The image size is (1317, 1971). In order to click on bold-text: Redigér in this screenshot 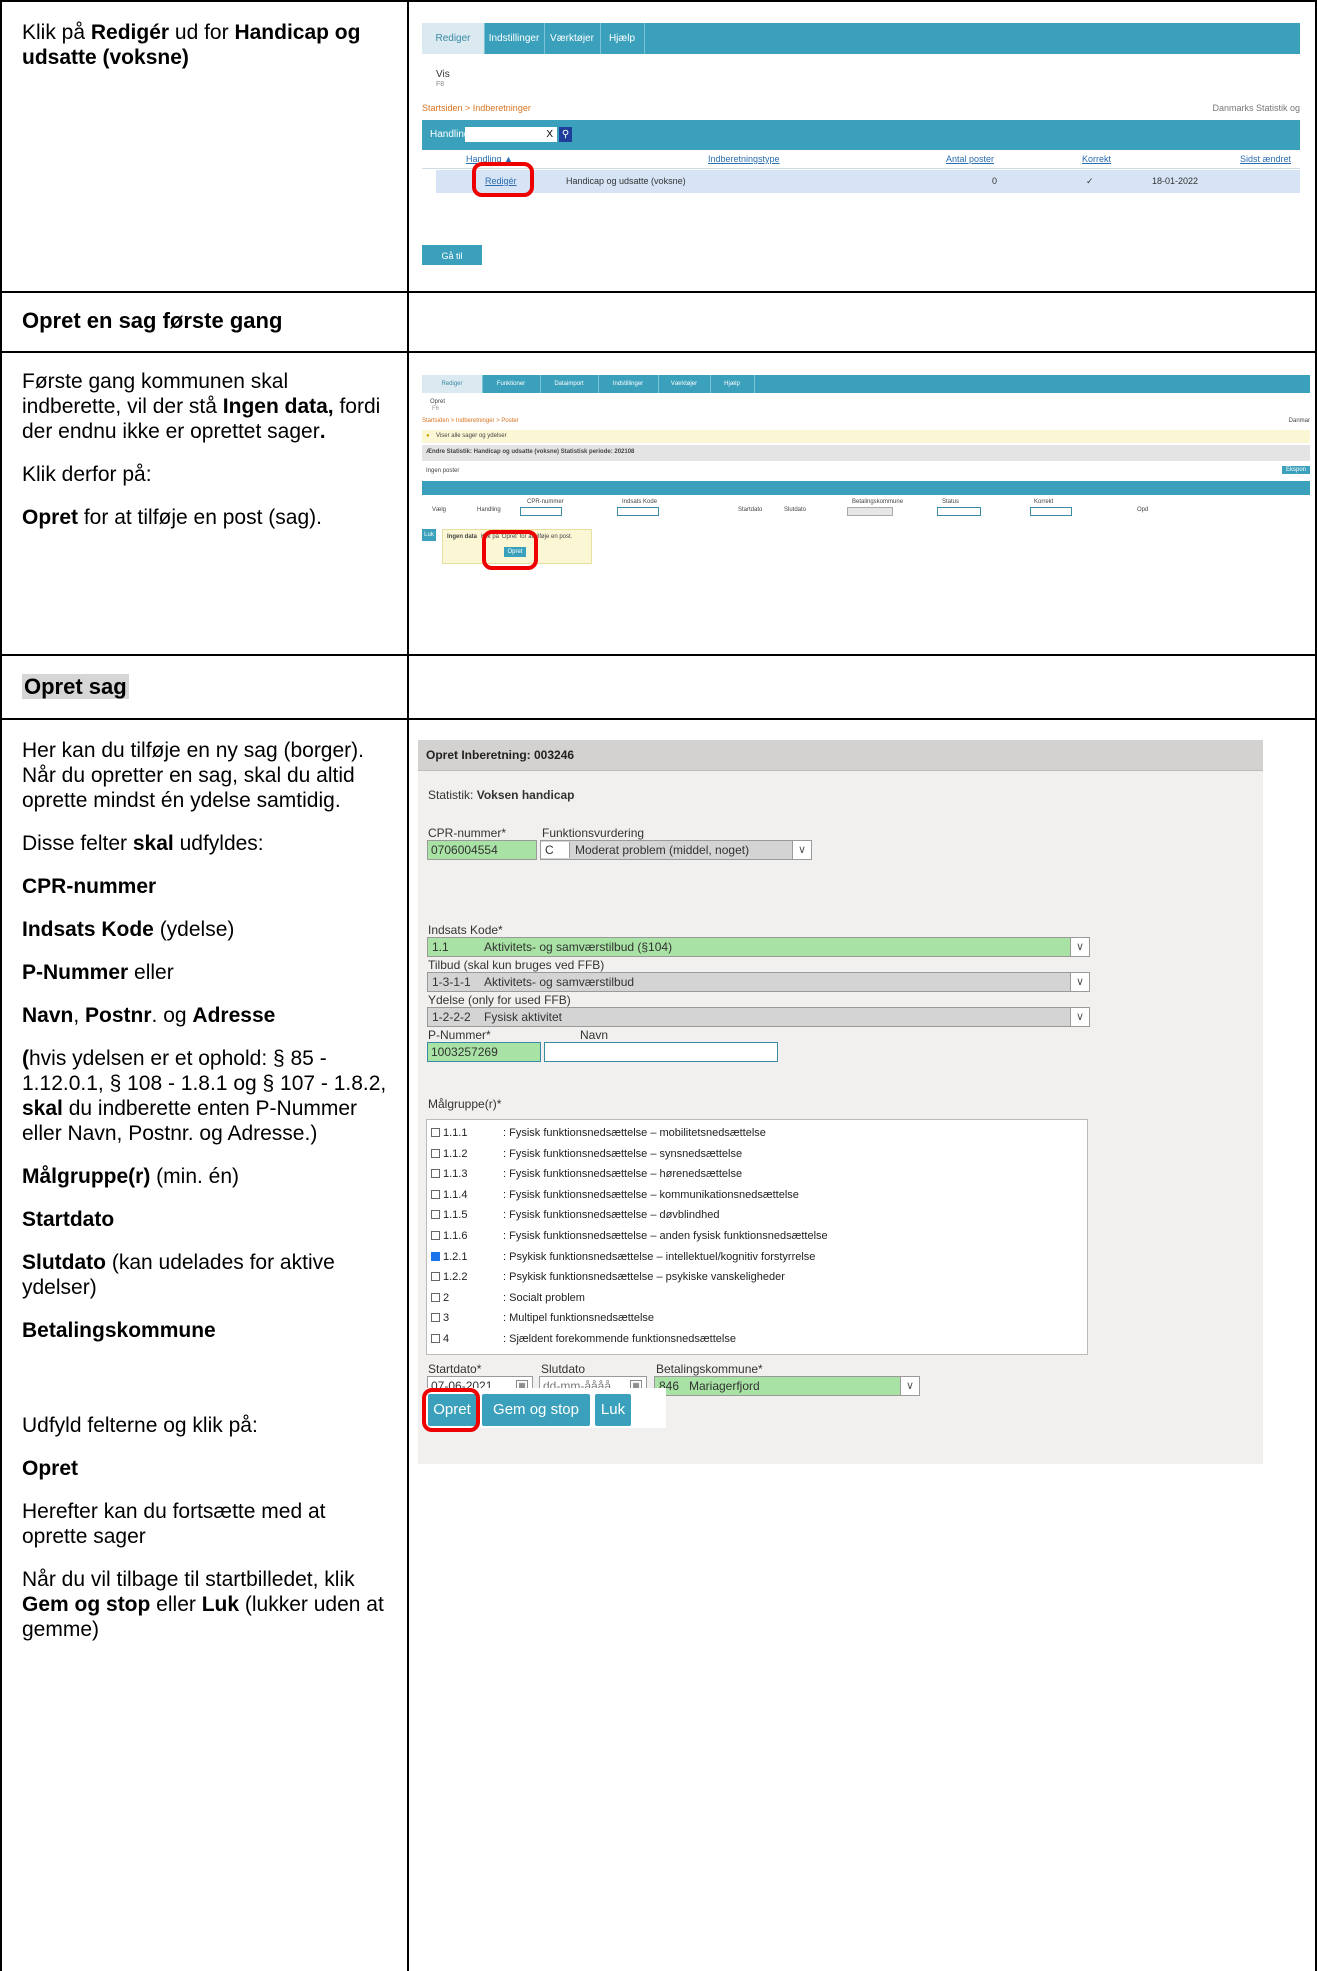, I will do `click(130, 32)`.